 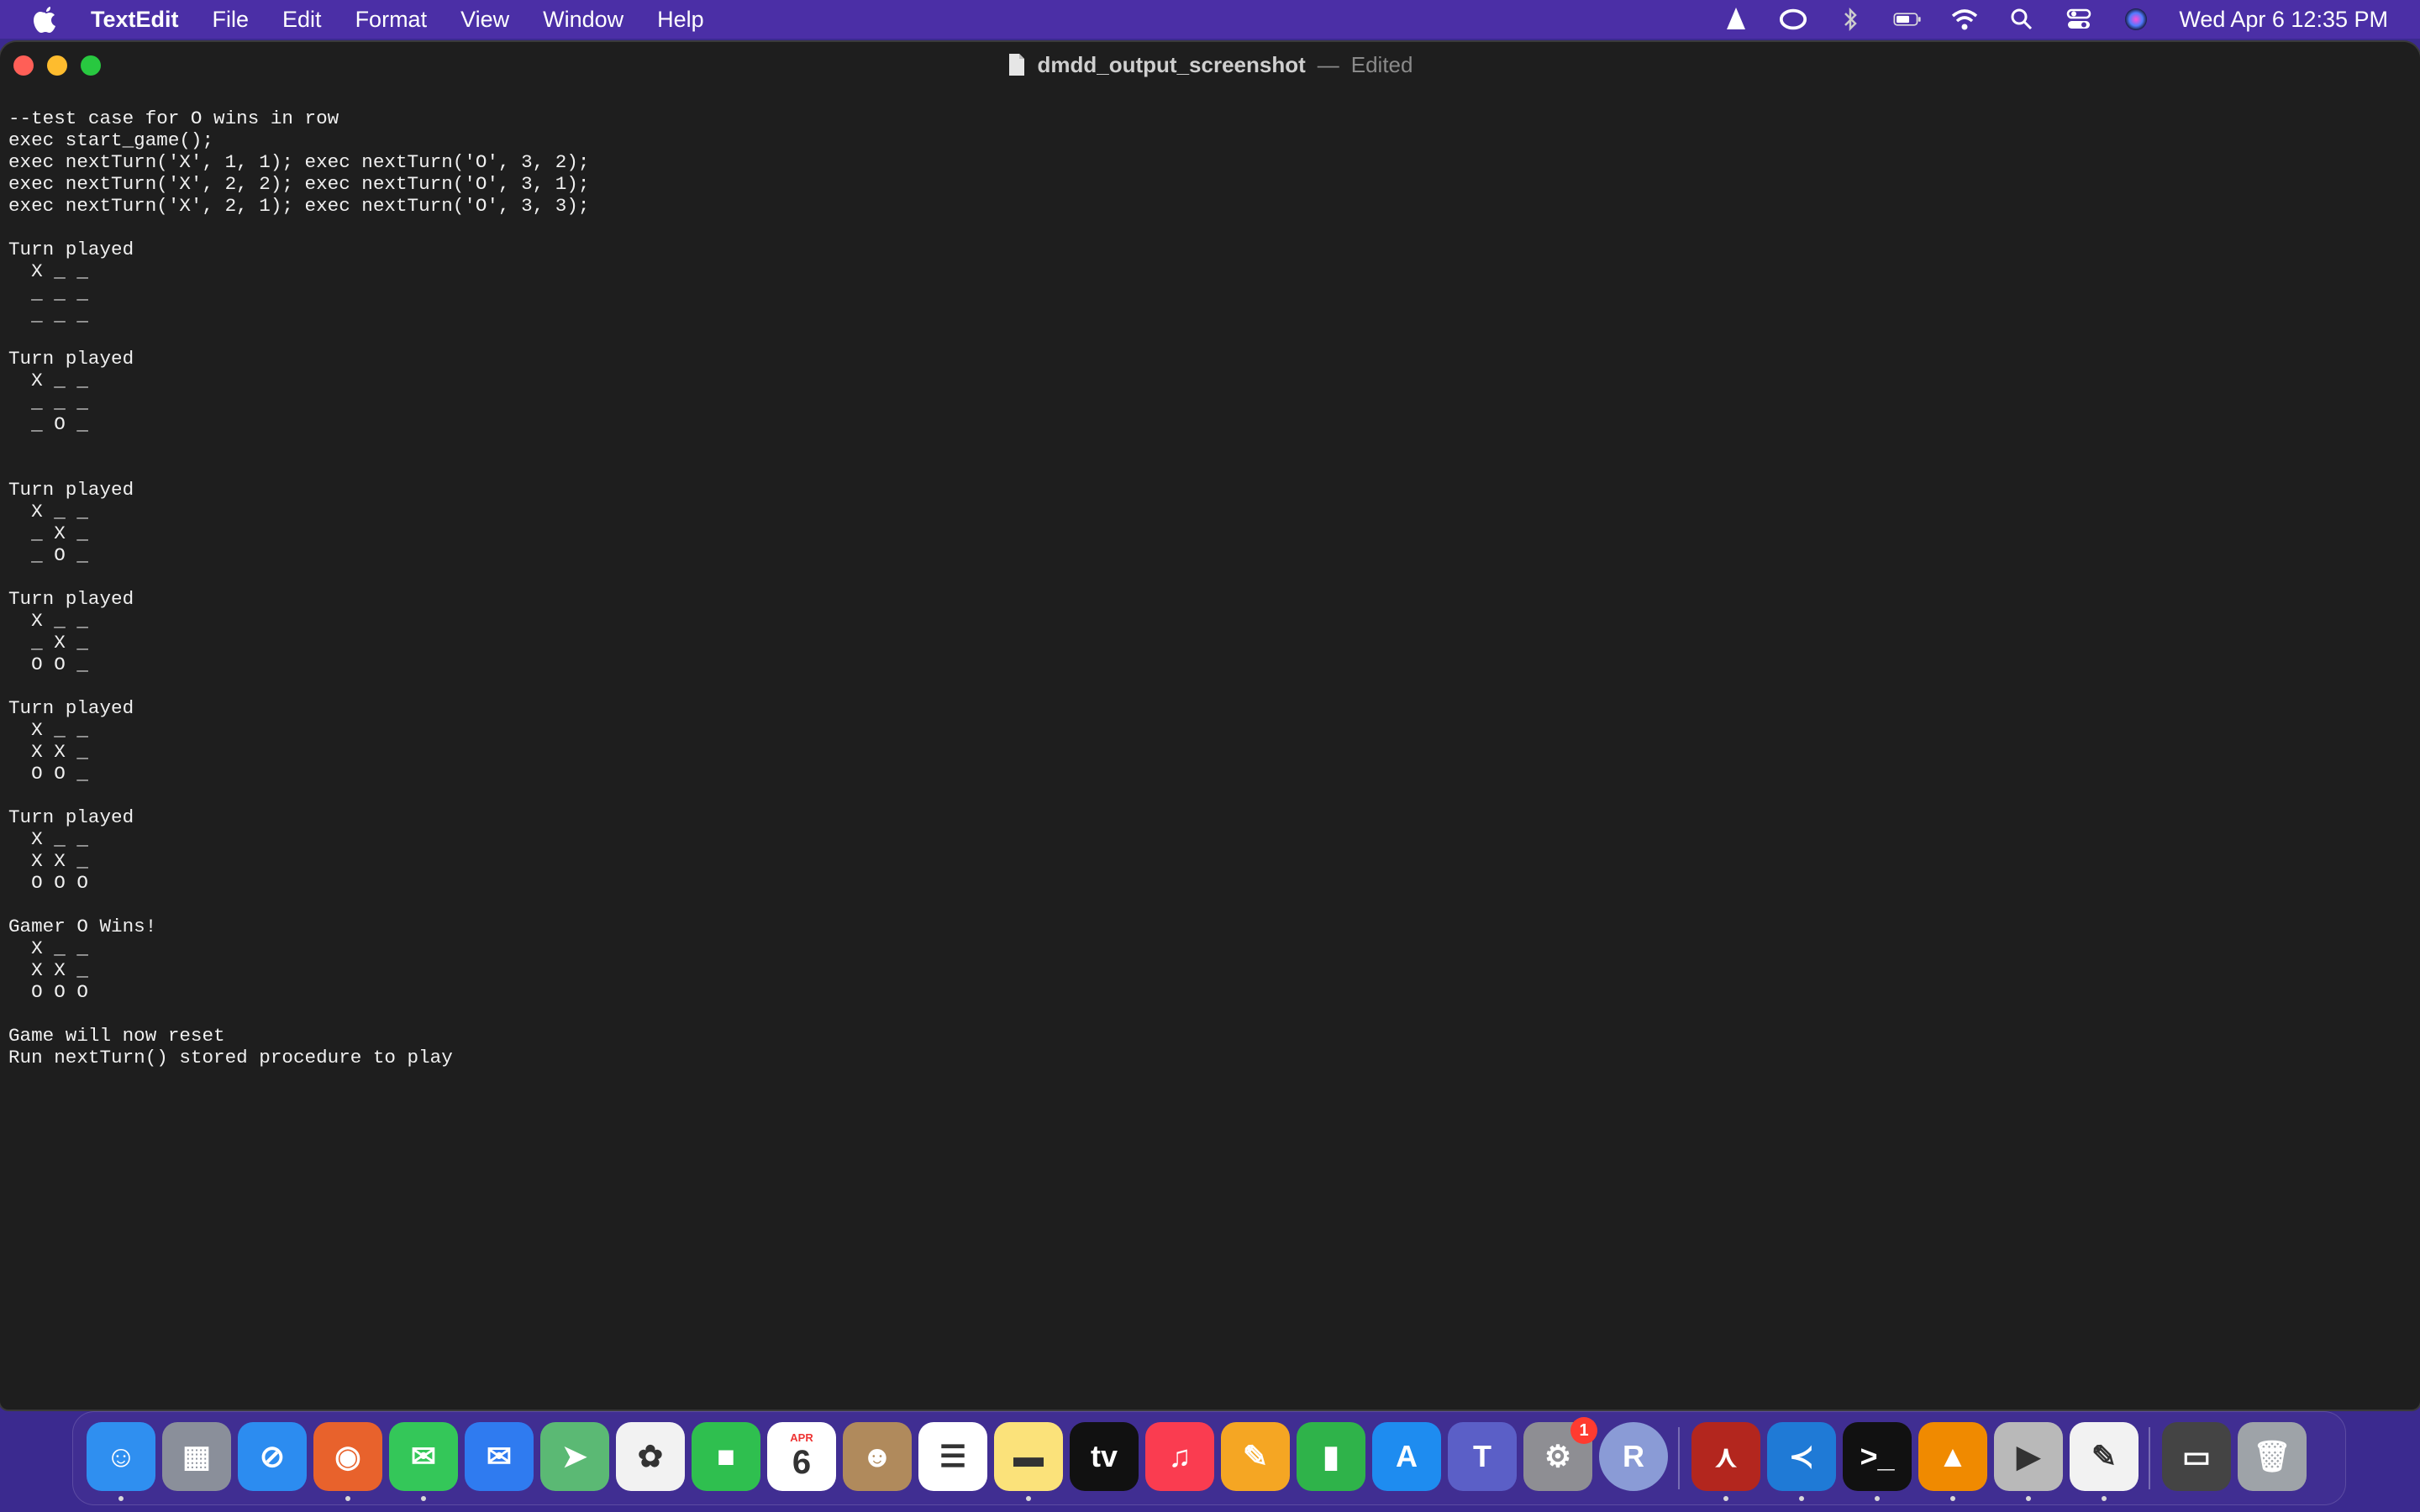 I want to click on dock-facetime-icon: ■, so click(x=726, y=1456).